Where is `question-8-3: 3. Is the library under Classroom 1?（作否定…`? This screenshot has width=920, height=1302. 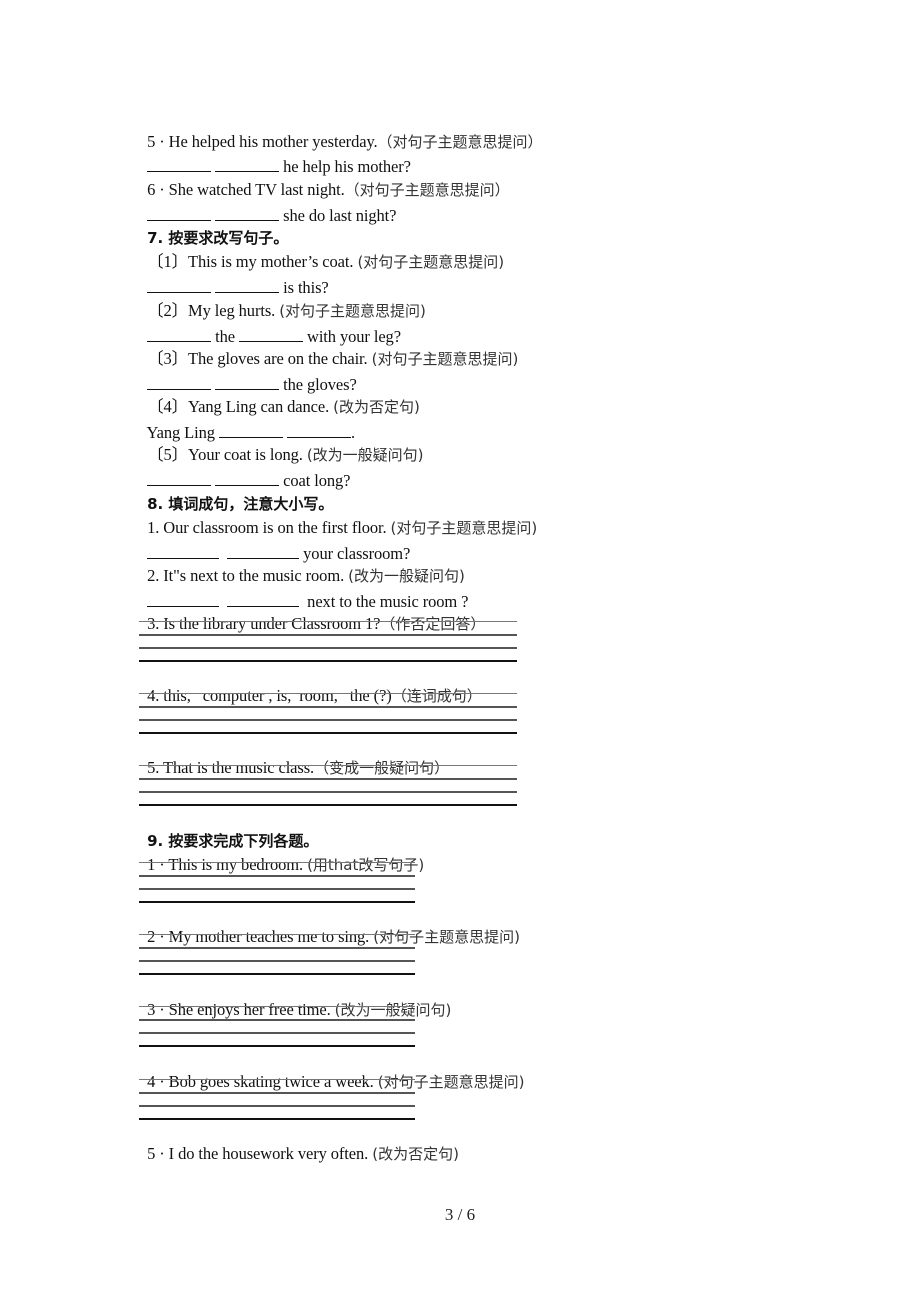 question-8-3: 3. Is the library under Classroom 1?（作否定… is located at coordinates (312, 614).